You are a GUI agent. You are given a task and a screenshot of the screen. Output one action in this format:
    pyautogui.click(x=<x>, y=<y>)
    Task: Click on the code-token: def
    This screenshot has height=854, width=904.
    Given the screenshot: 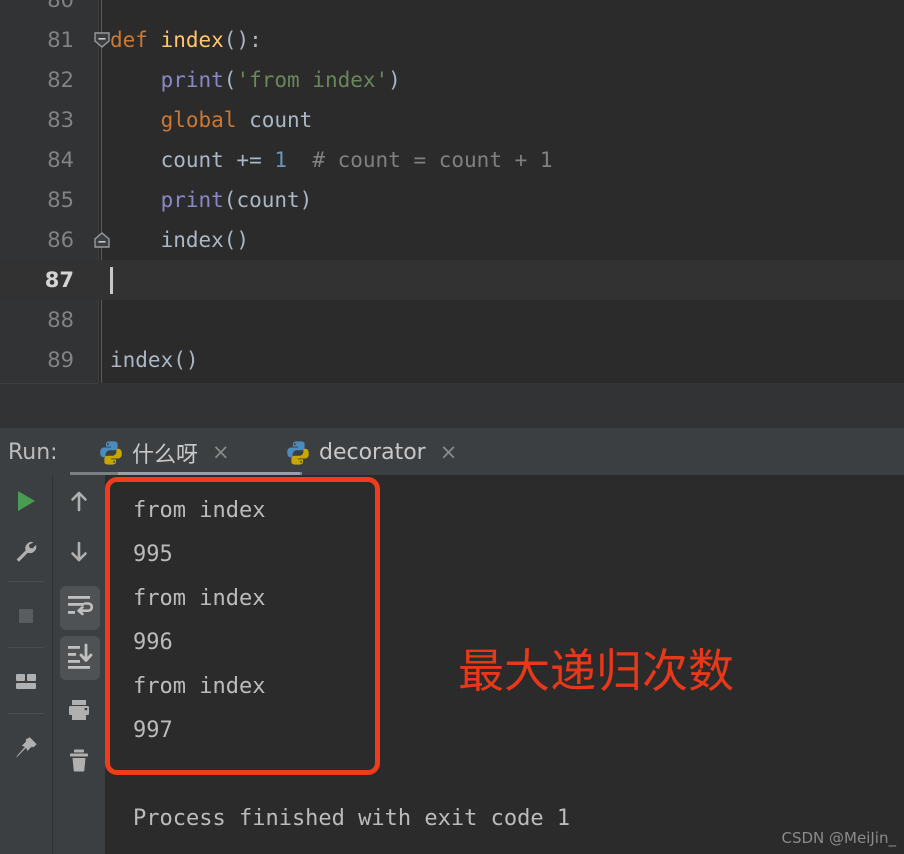 What is the action you would take?
    pyautogui.click(x=135, y=40)
    